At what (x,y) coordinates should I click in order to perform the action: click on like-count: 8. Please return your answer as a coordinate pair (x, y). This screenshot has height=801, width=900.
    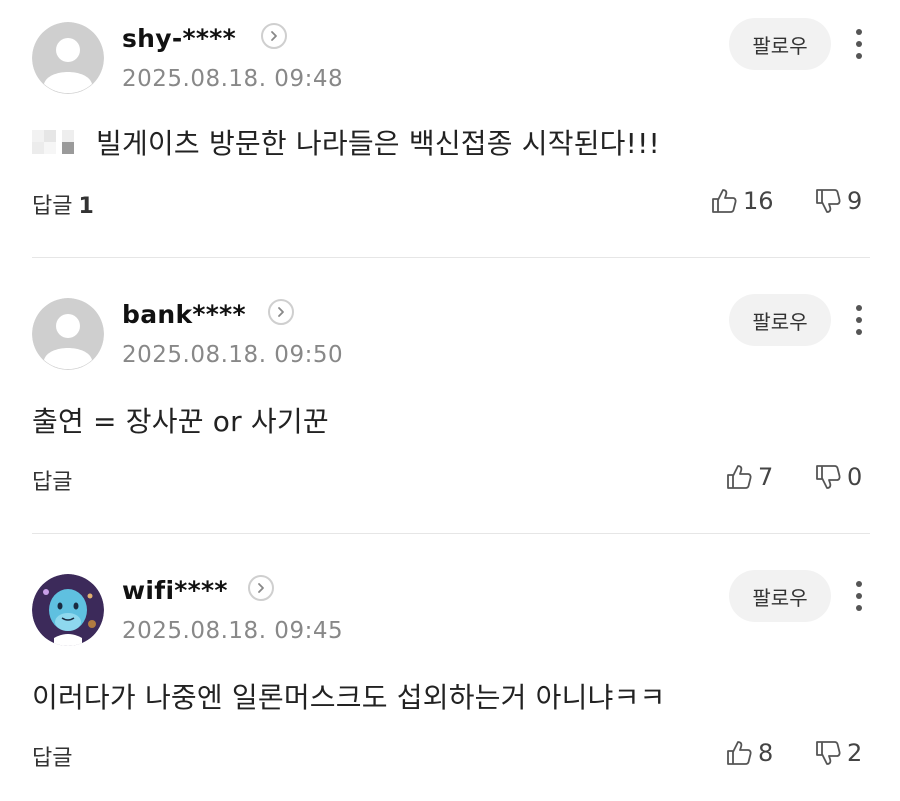
    Looking at the image, I should click on (766, 753).